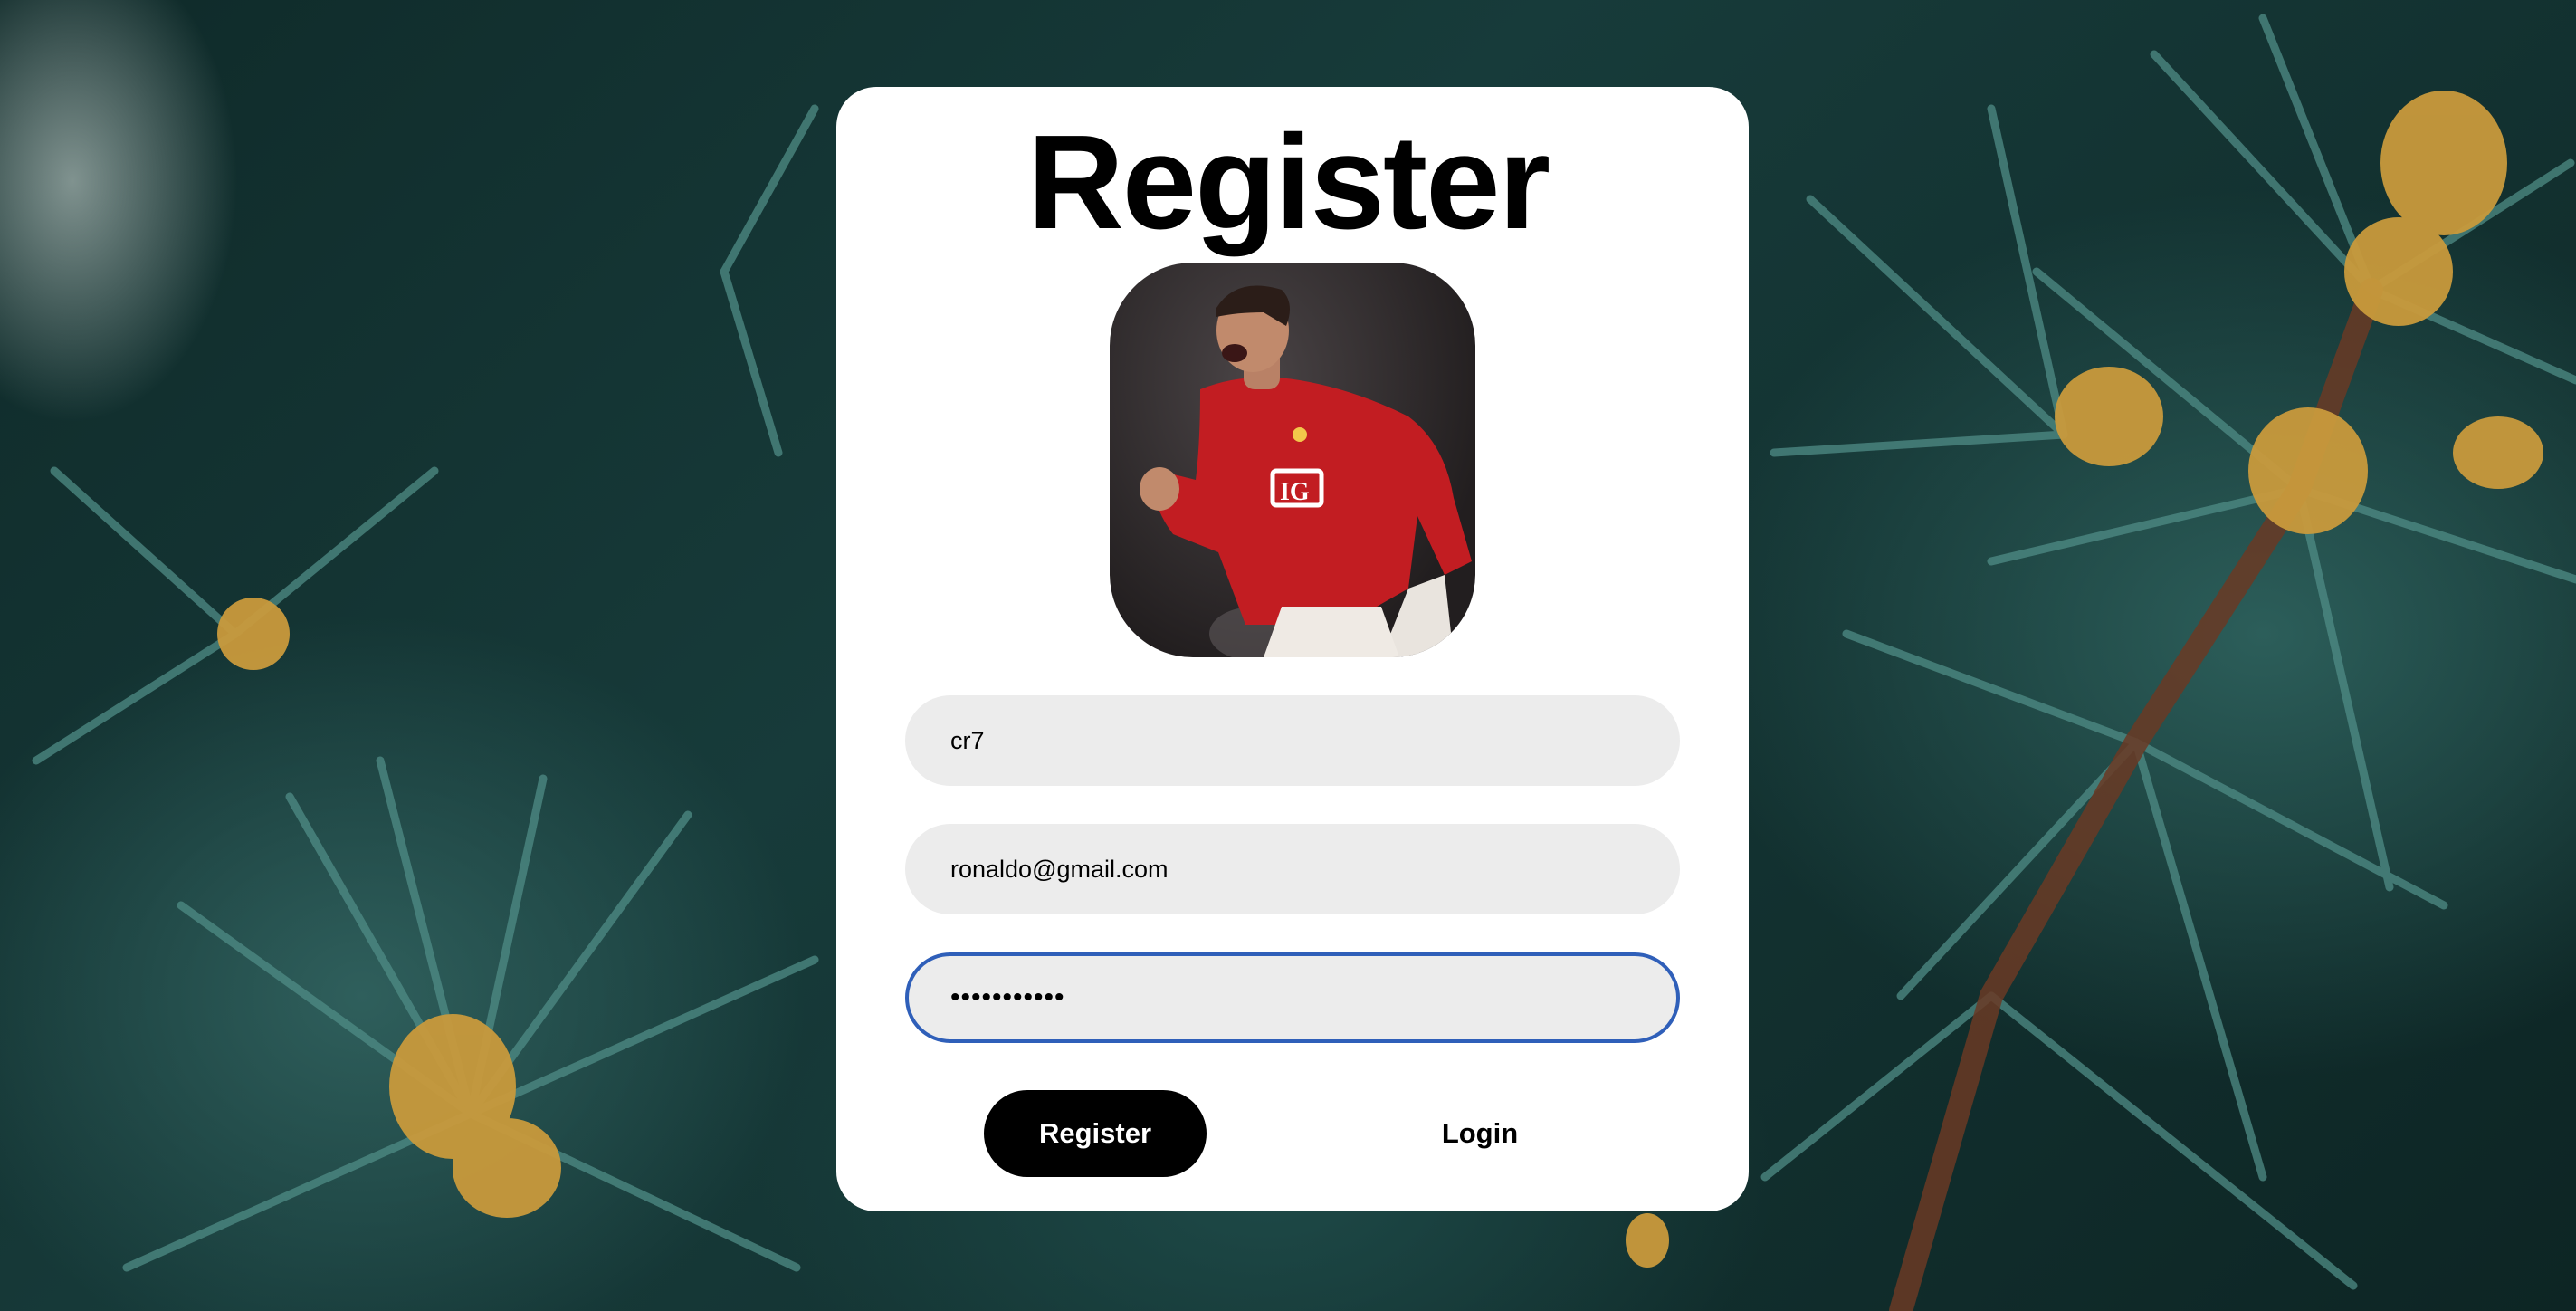  What do you see at coordinates (1480, 1133) in the screenshot?
I see `login-button: Login` at bounding box center [1480, 1133].